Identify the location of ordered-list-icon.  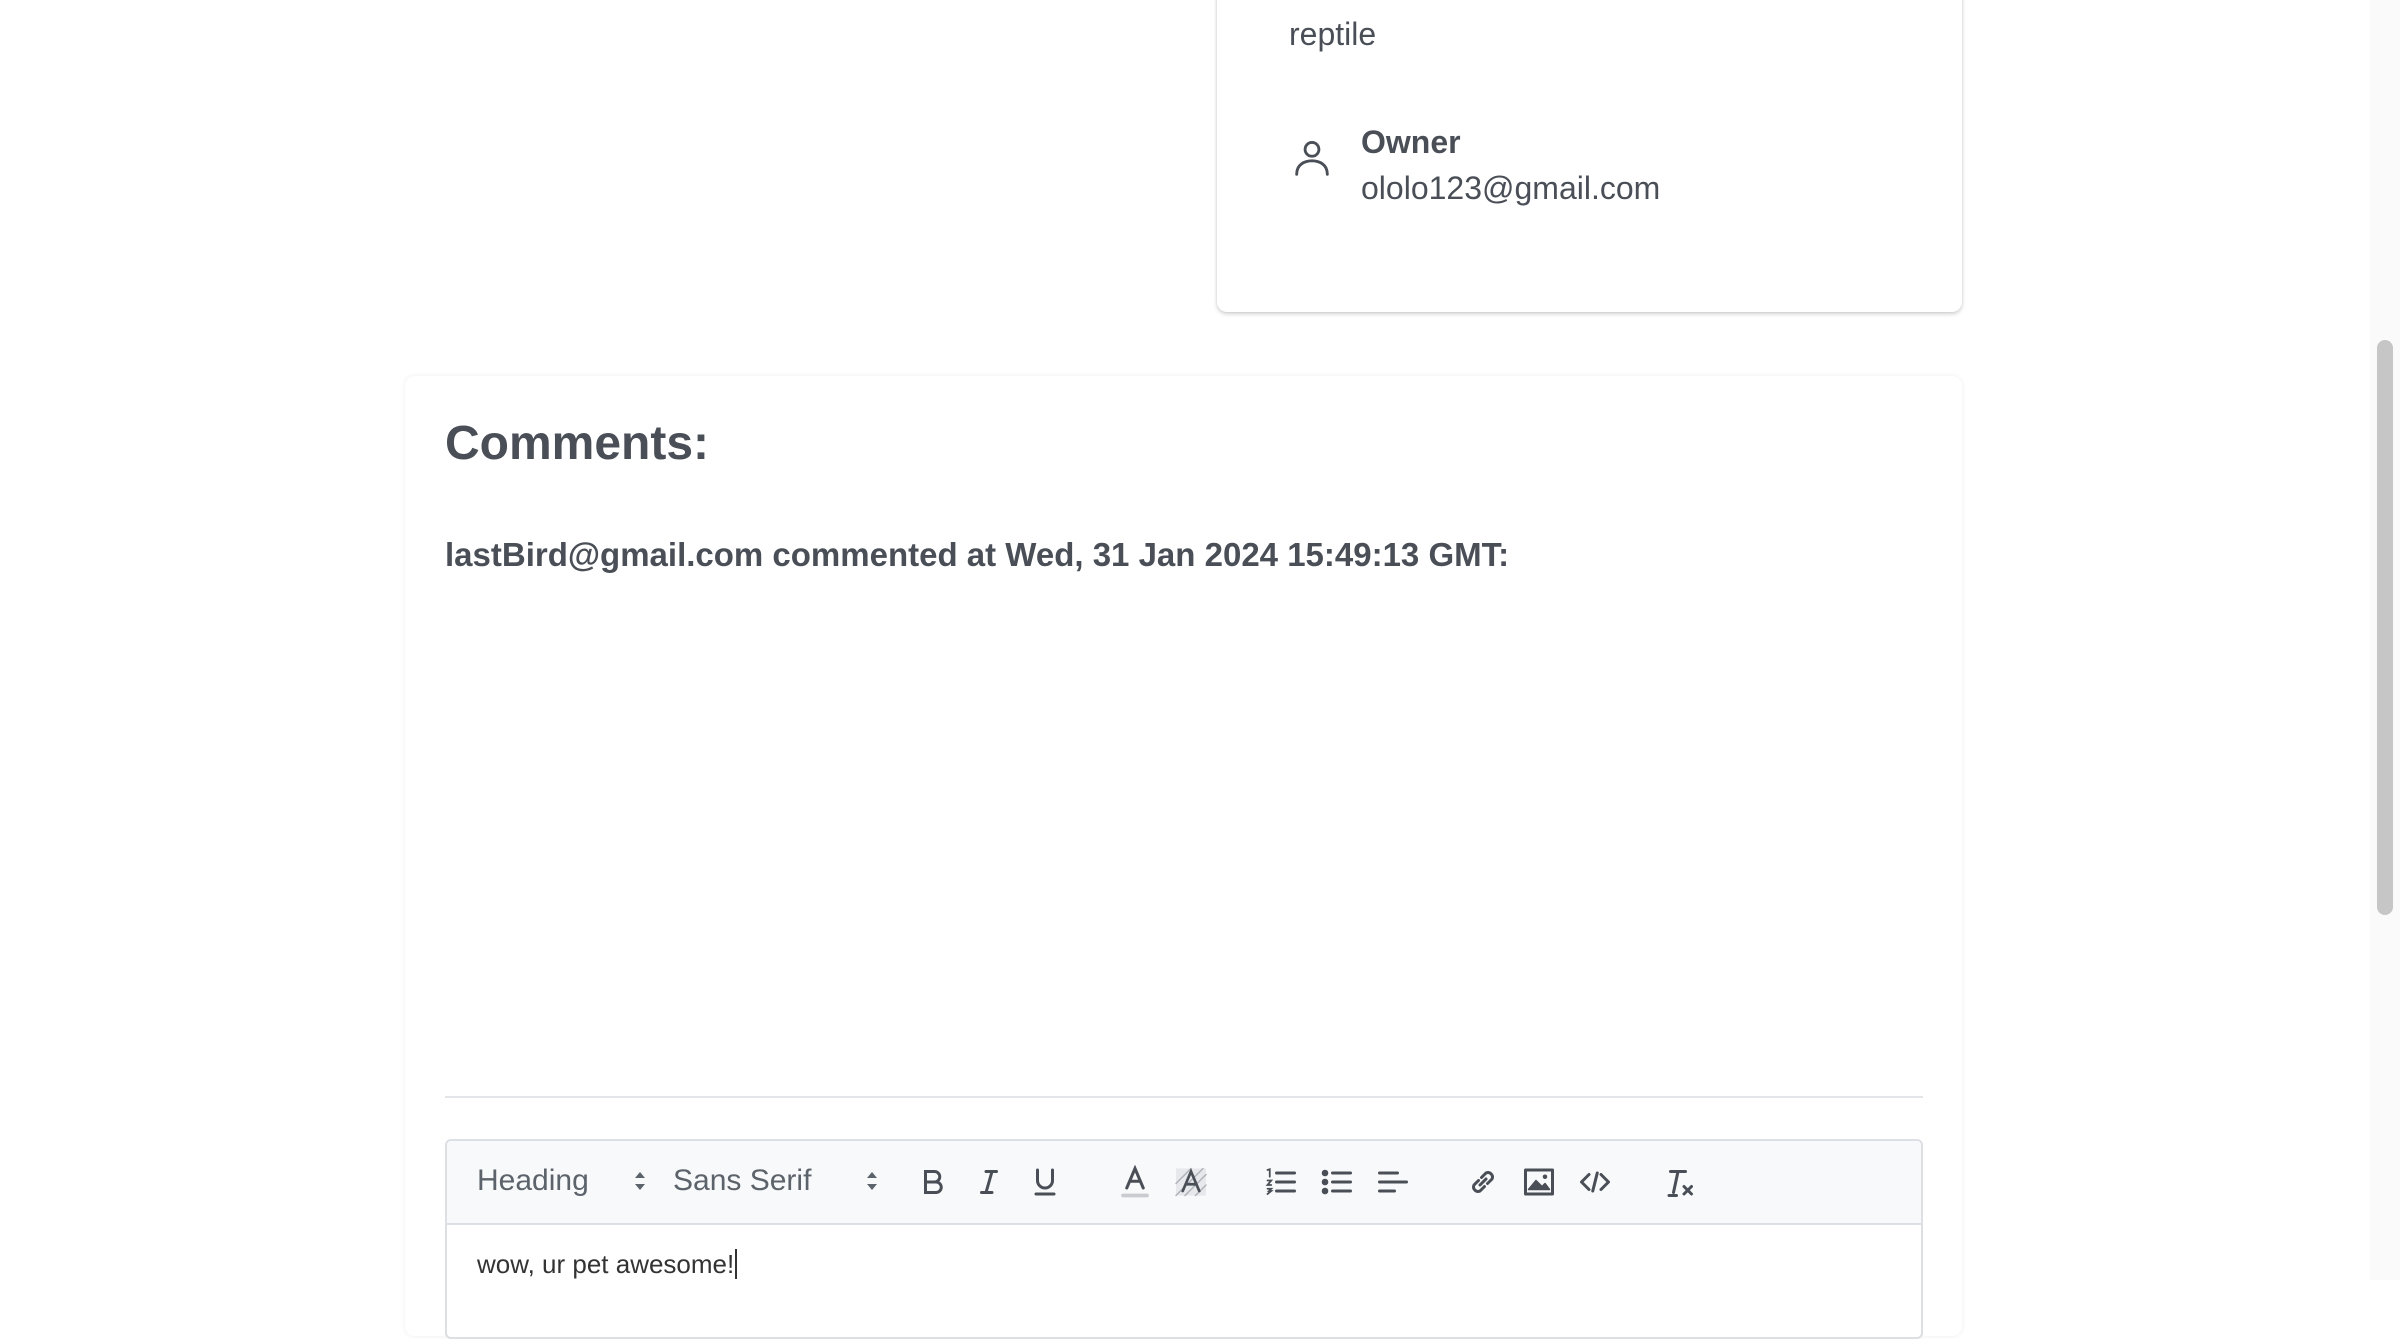
(1280, 1181).